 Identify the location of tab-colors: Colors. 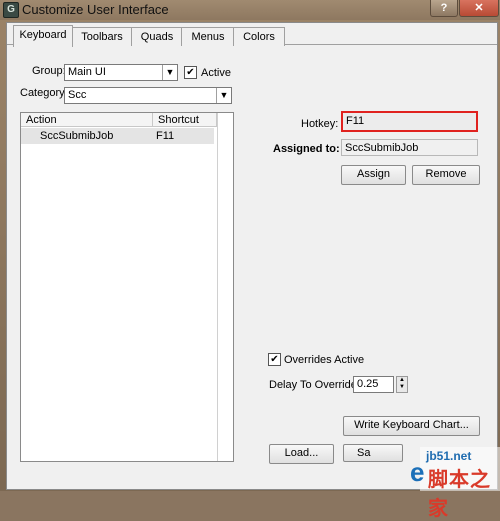
(259, 36).